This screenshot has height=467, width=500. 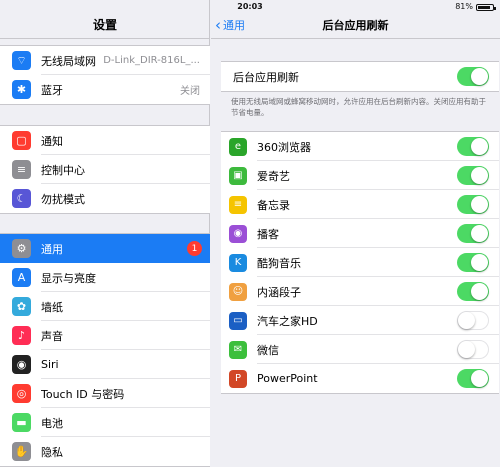 I want to click on page-title: 后台应用刷新, so click(x=355, y=25).